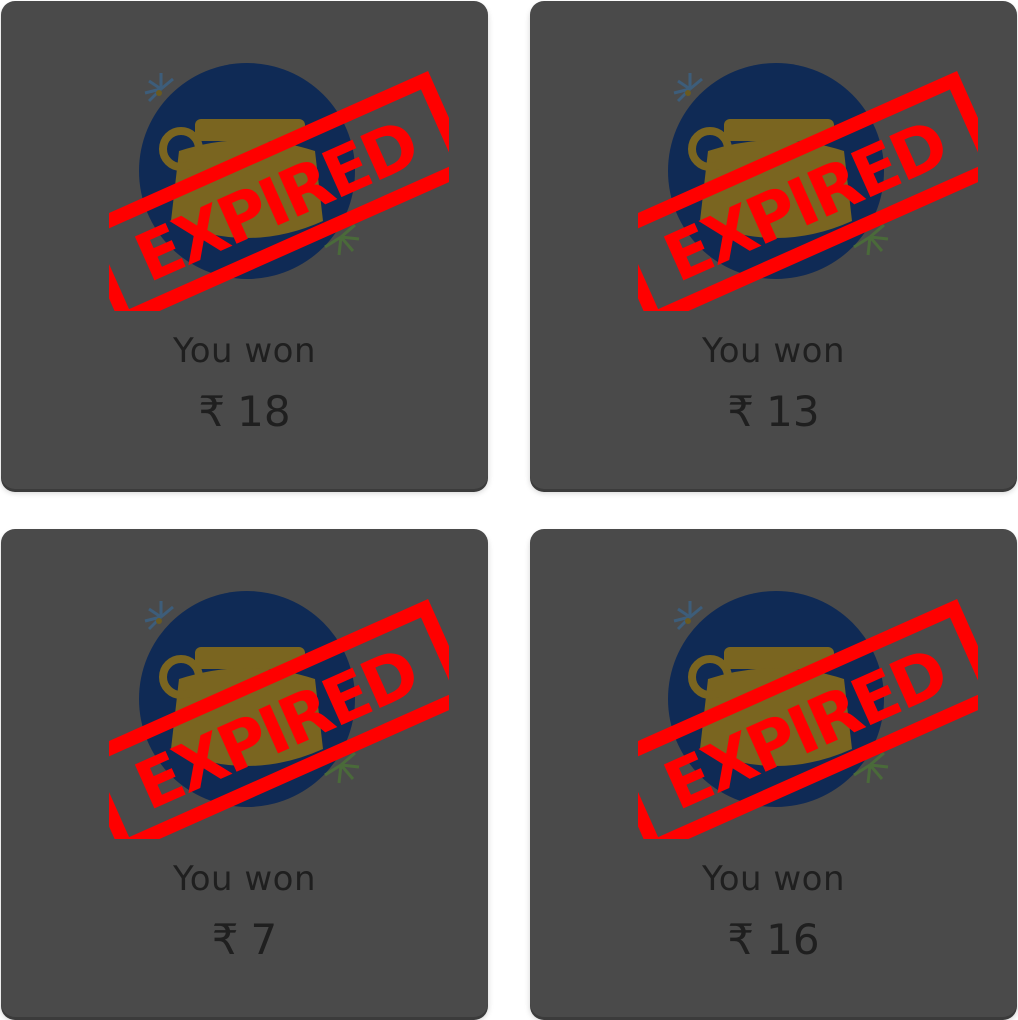  What do you see at coordinates (793, 411) in the screenshot?
I see `amount-value: 13` at bounding box center [793, 411].